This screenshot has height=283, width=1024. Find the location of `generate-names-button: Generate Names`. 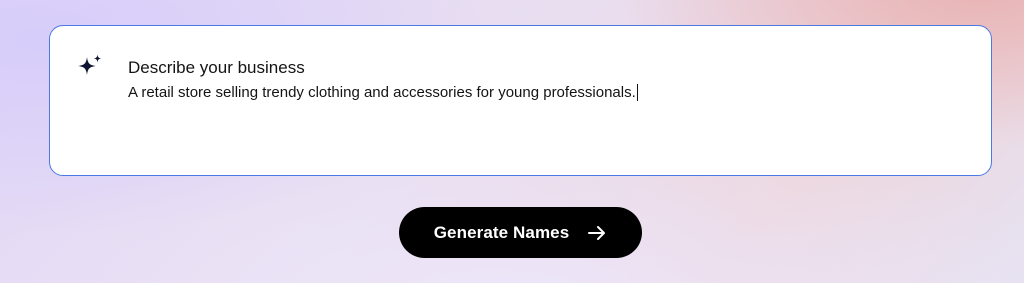

generate-names-button: Generate Names is located at coordinates (520, 232).